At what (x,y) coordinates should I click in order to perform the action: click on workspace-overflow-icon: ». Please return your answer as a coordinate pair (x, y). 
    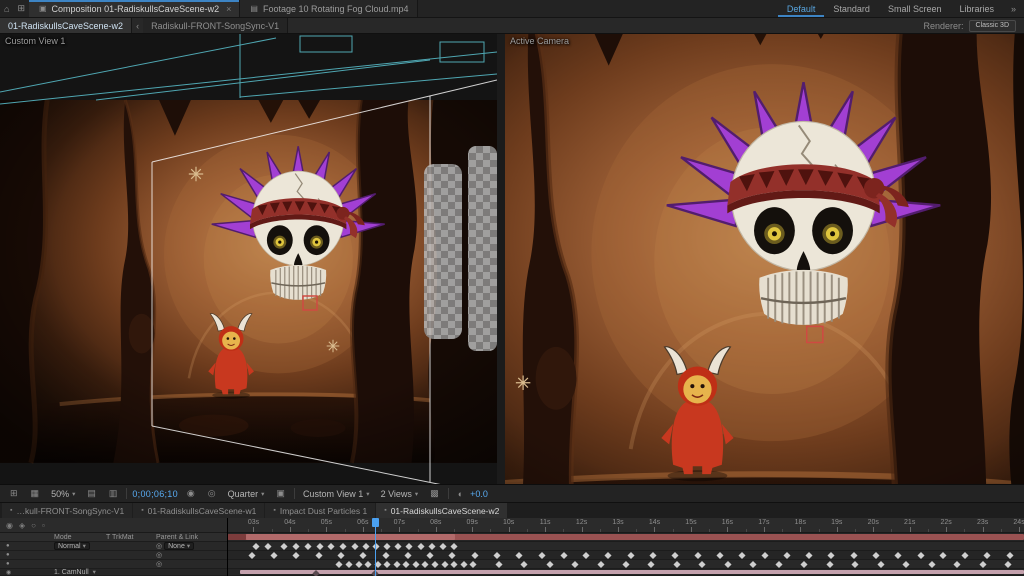
    Looking at the image, I should click on (1013, 8).